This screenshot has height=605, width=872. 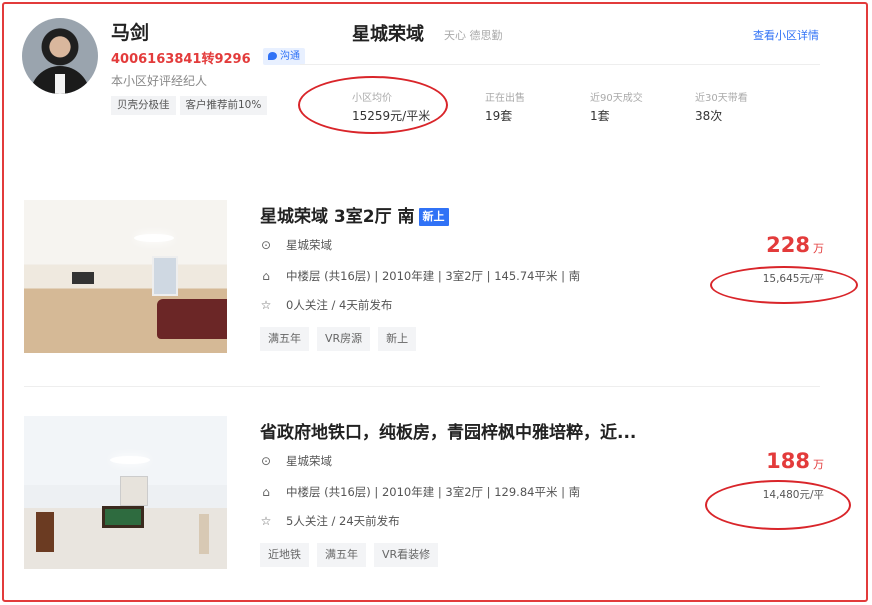 What do you see at coordinates (344, 339) in the screenshot?
I see `listing-tag: VR房源` at bounding box center [344, 339].